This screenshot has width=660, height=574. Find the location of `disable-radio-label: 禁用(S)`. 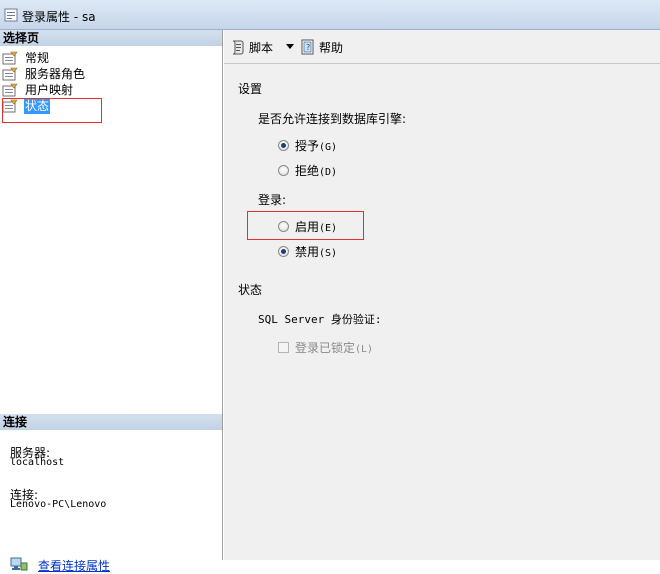

disable-radio-label: 禁用(S) is located at coordinates (316, 251).